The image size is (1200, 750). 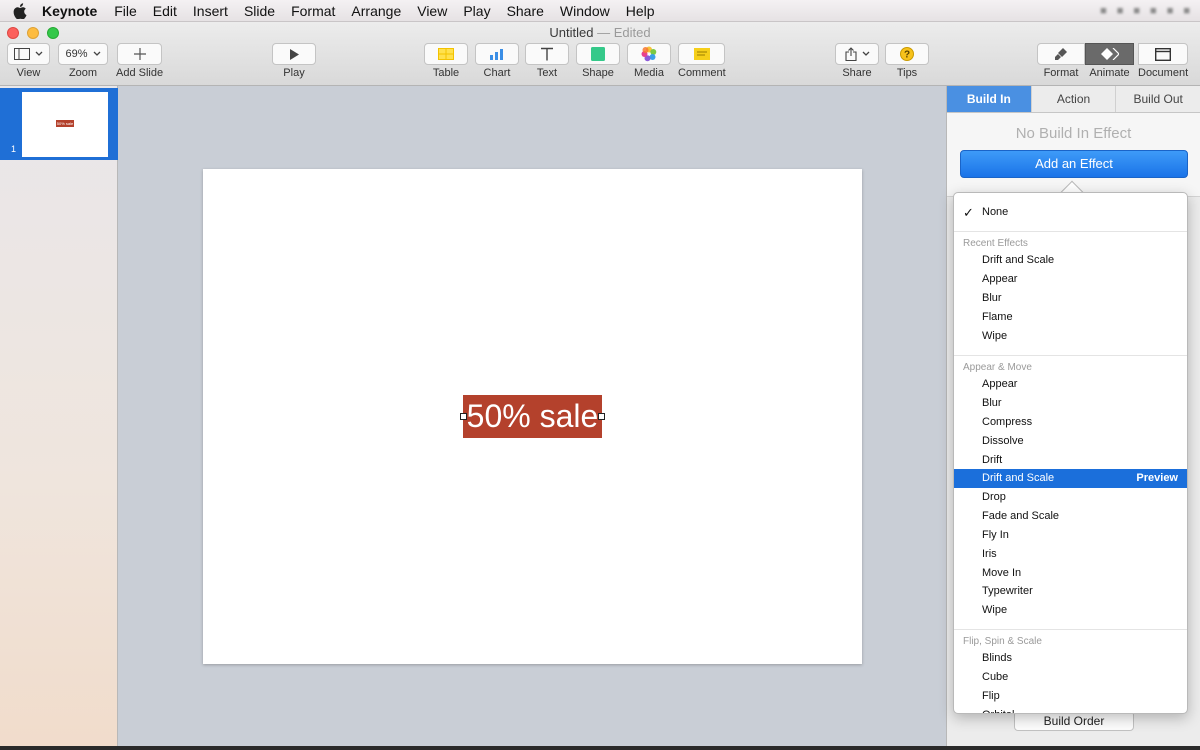 I want to click on share-button, so click(x=857, y=54).